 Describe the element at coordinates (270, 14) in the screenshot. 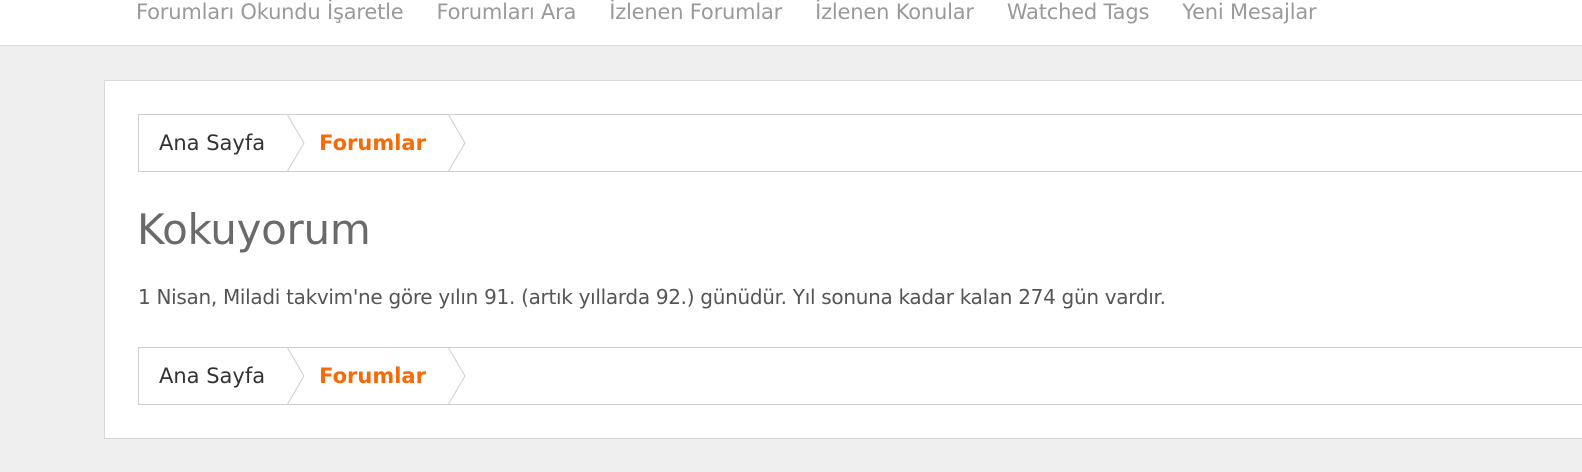

I see `nav-mark-forums-read: Forumları Okundu İşaretle` at that location.